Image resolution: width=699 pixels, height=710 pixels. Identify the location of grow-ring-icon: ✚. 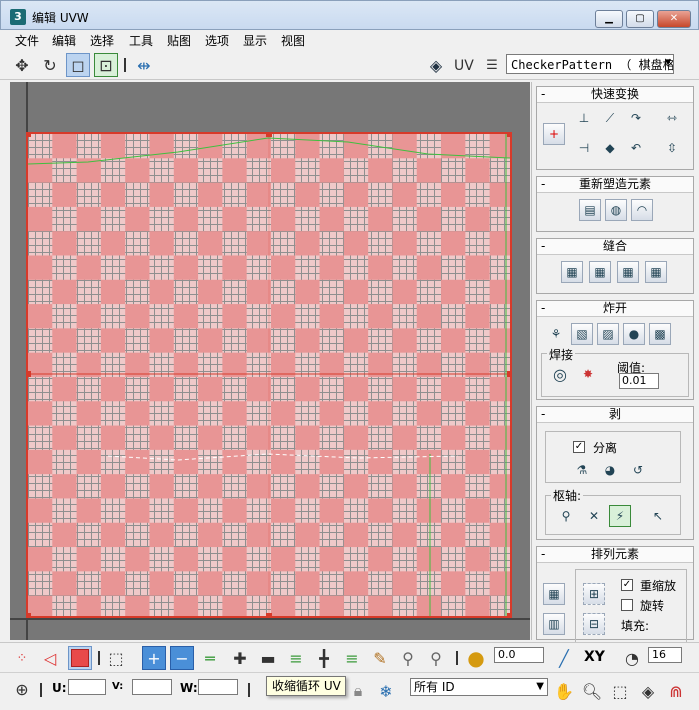
(240, 658).